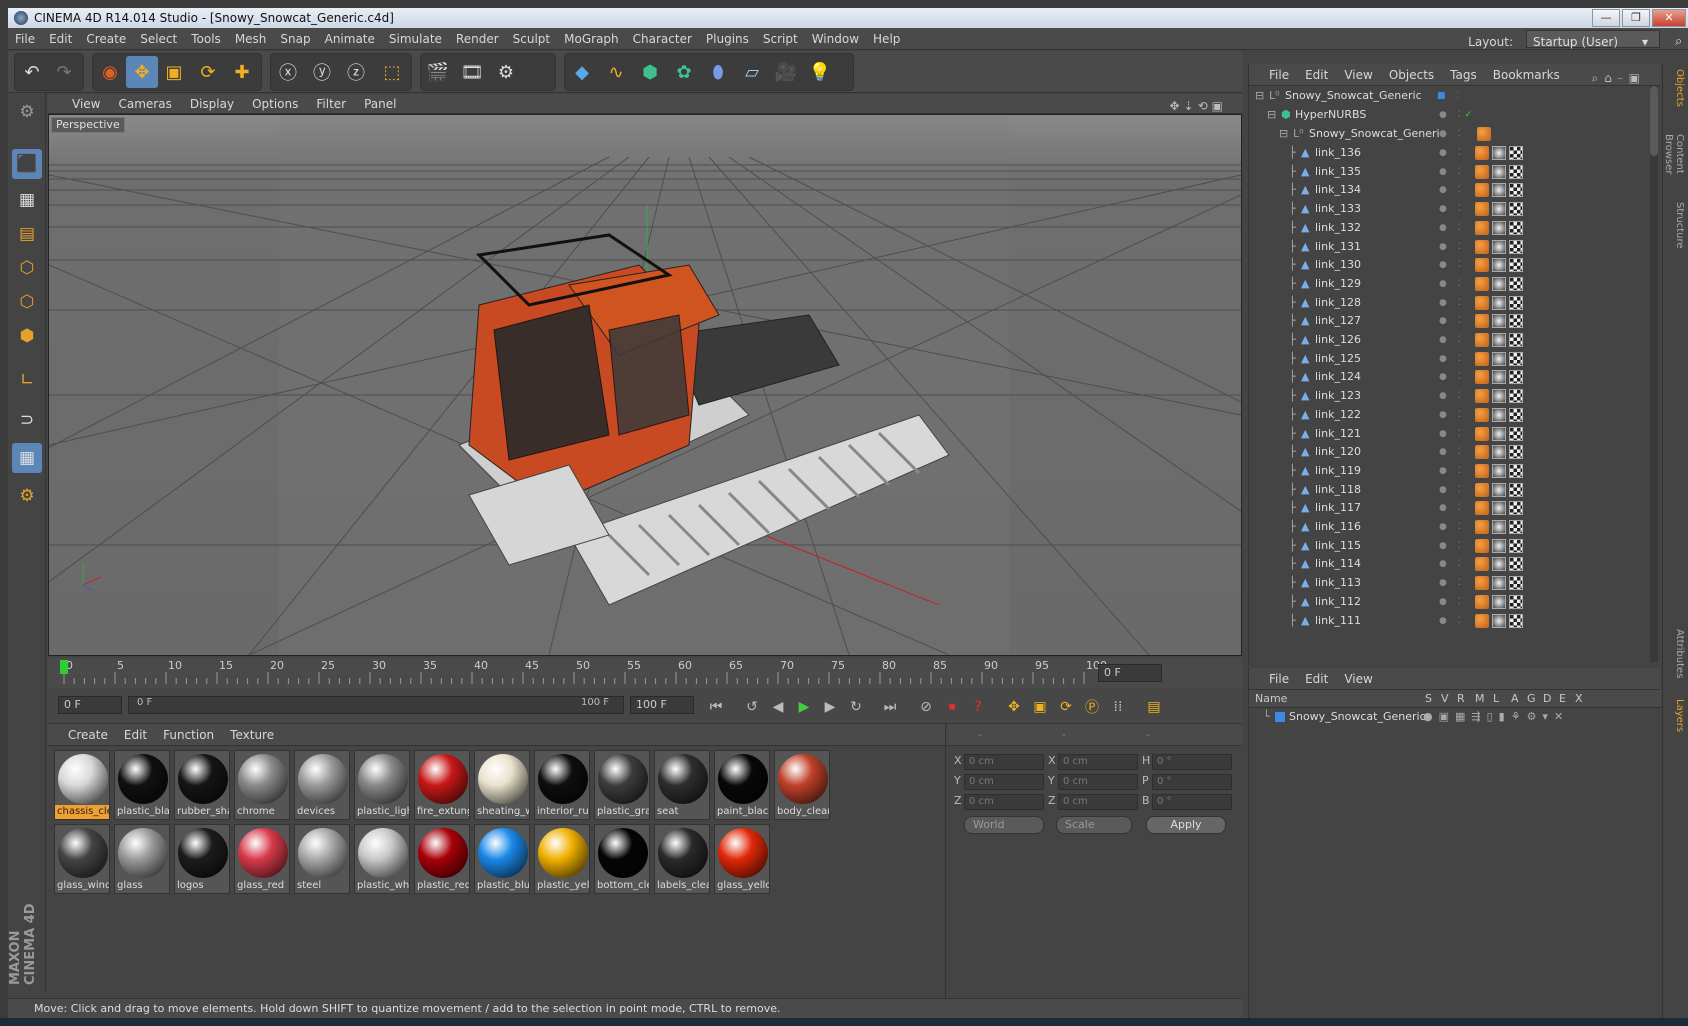  Describe the element at coordinates (1526, 75) in the screenshot. I see `object-menu-bookmarks: Bookmarks` at that location.